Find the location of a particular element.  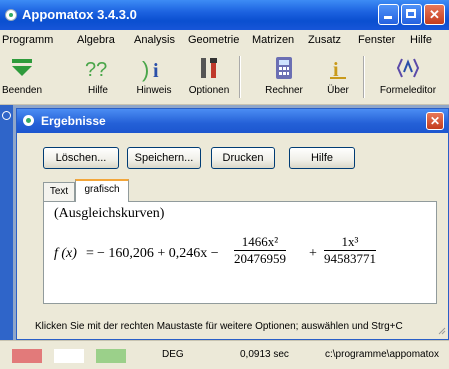

beenden-button: Beenden is located at coordinates (22, 77).